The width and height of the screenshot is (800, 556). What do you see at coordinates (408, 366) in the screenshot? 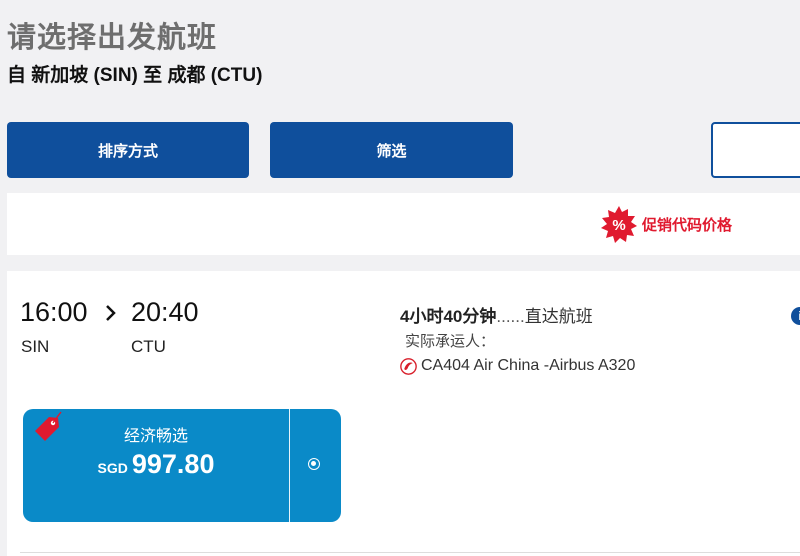
I see `air-china-logo-icon` at bounding box center [408, 366].